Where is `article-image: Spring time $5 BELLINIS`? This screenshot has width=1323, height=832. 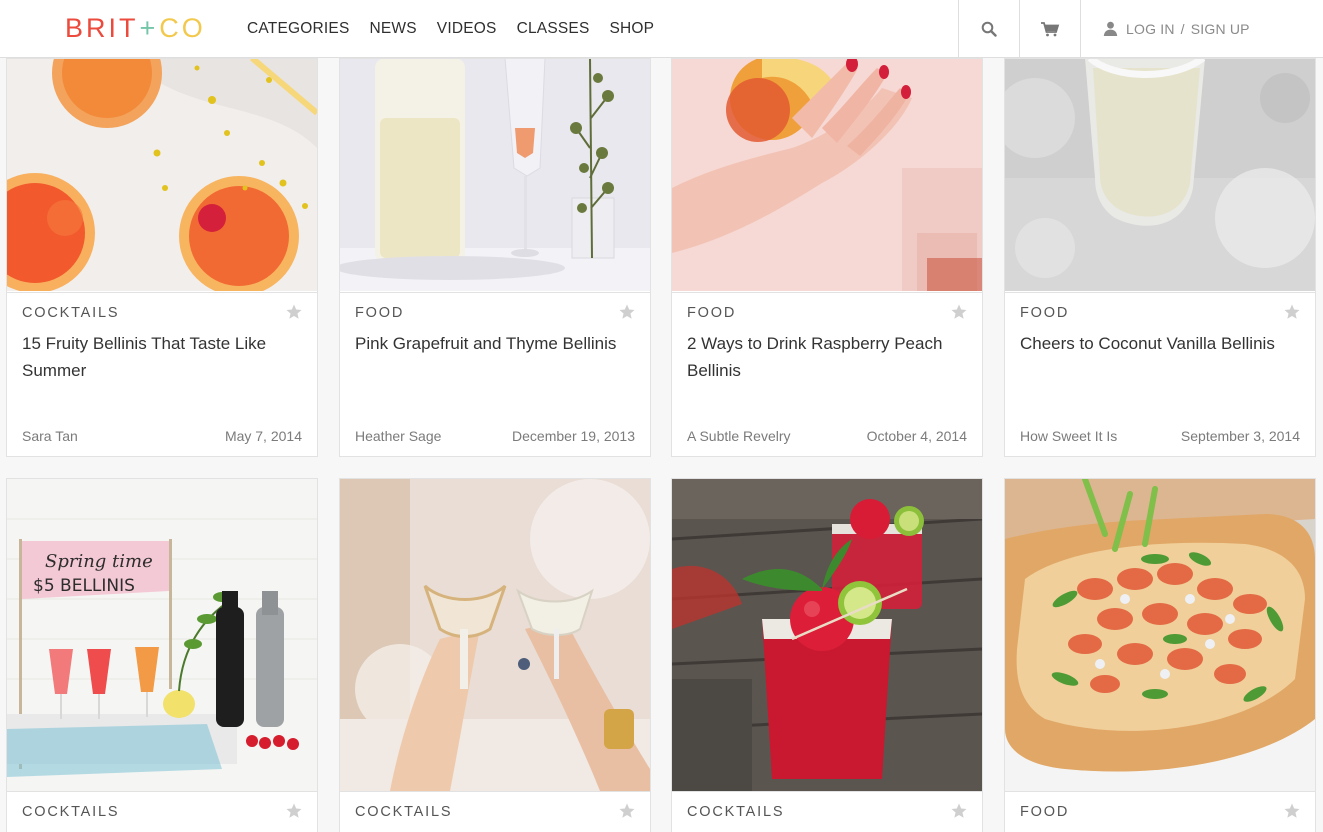 article-image: Spring time $5 BELLINIS is located at coordinates (162, 635).